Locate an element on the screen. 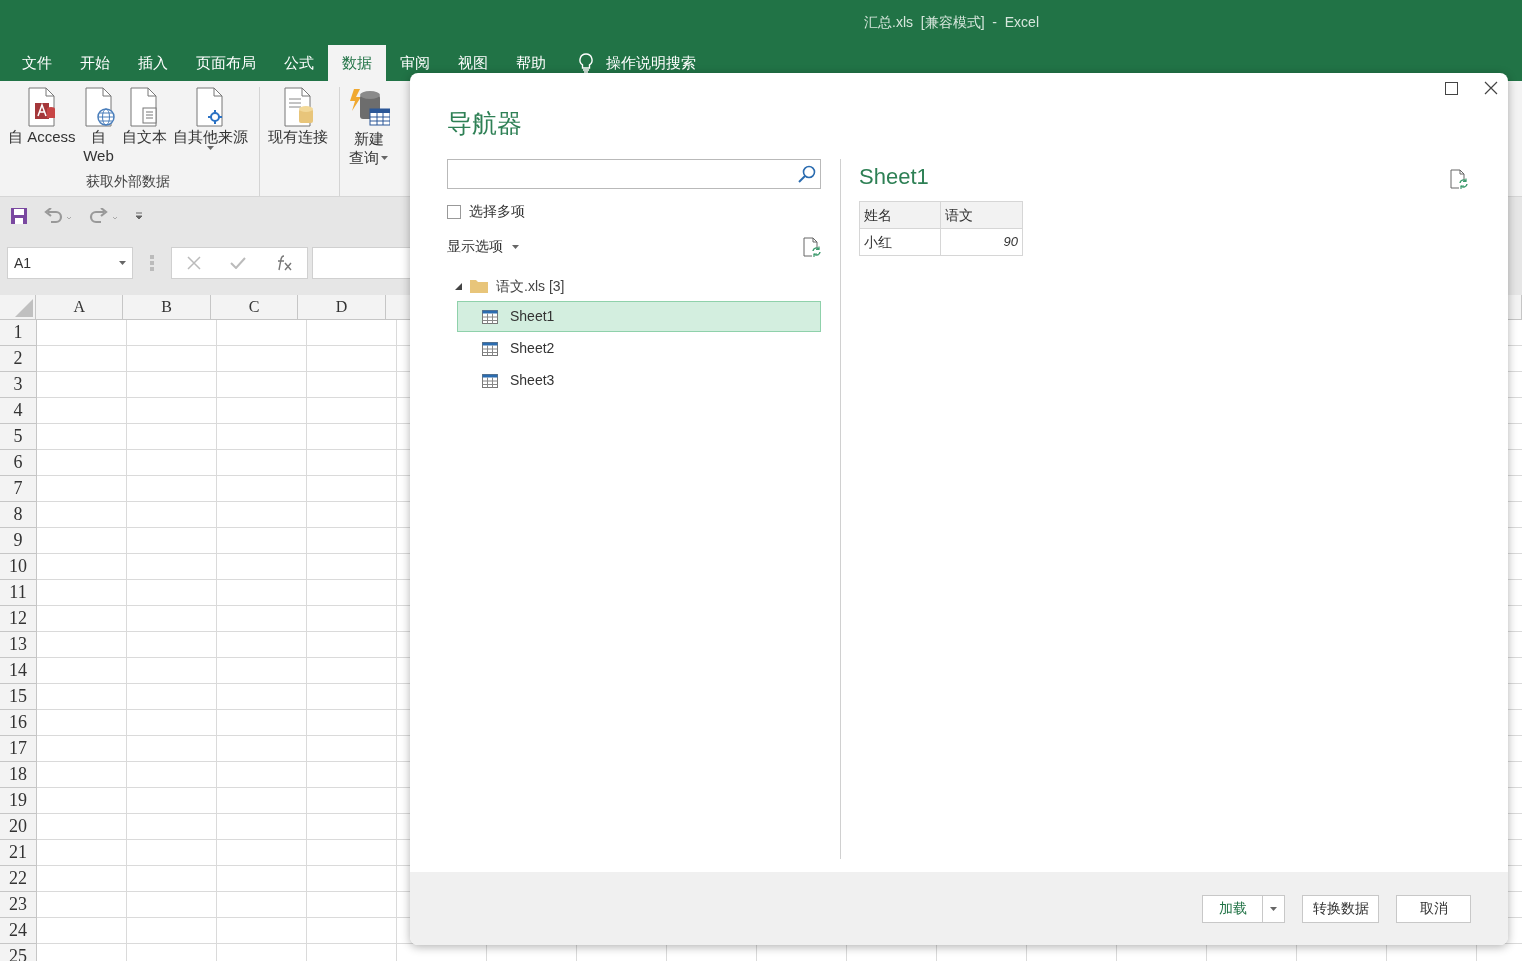 This screenshot has width=1522, height=961. select-all-corner is located at coordinates (18, 307).